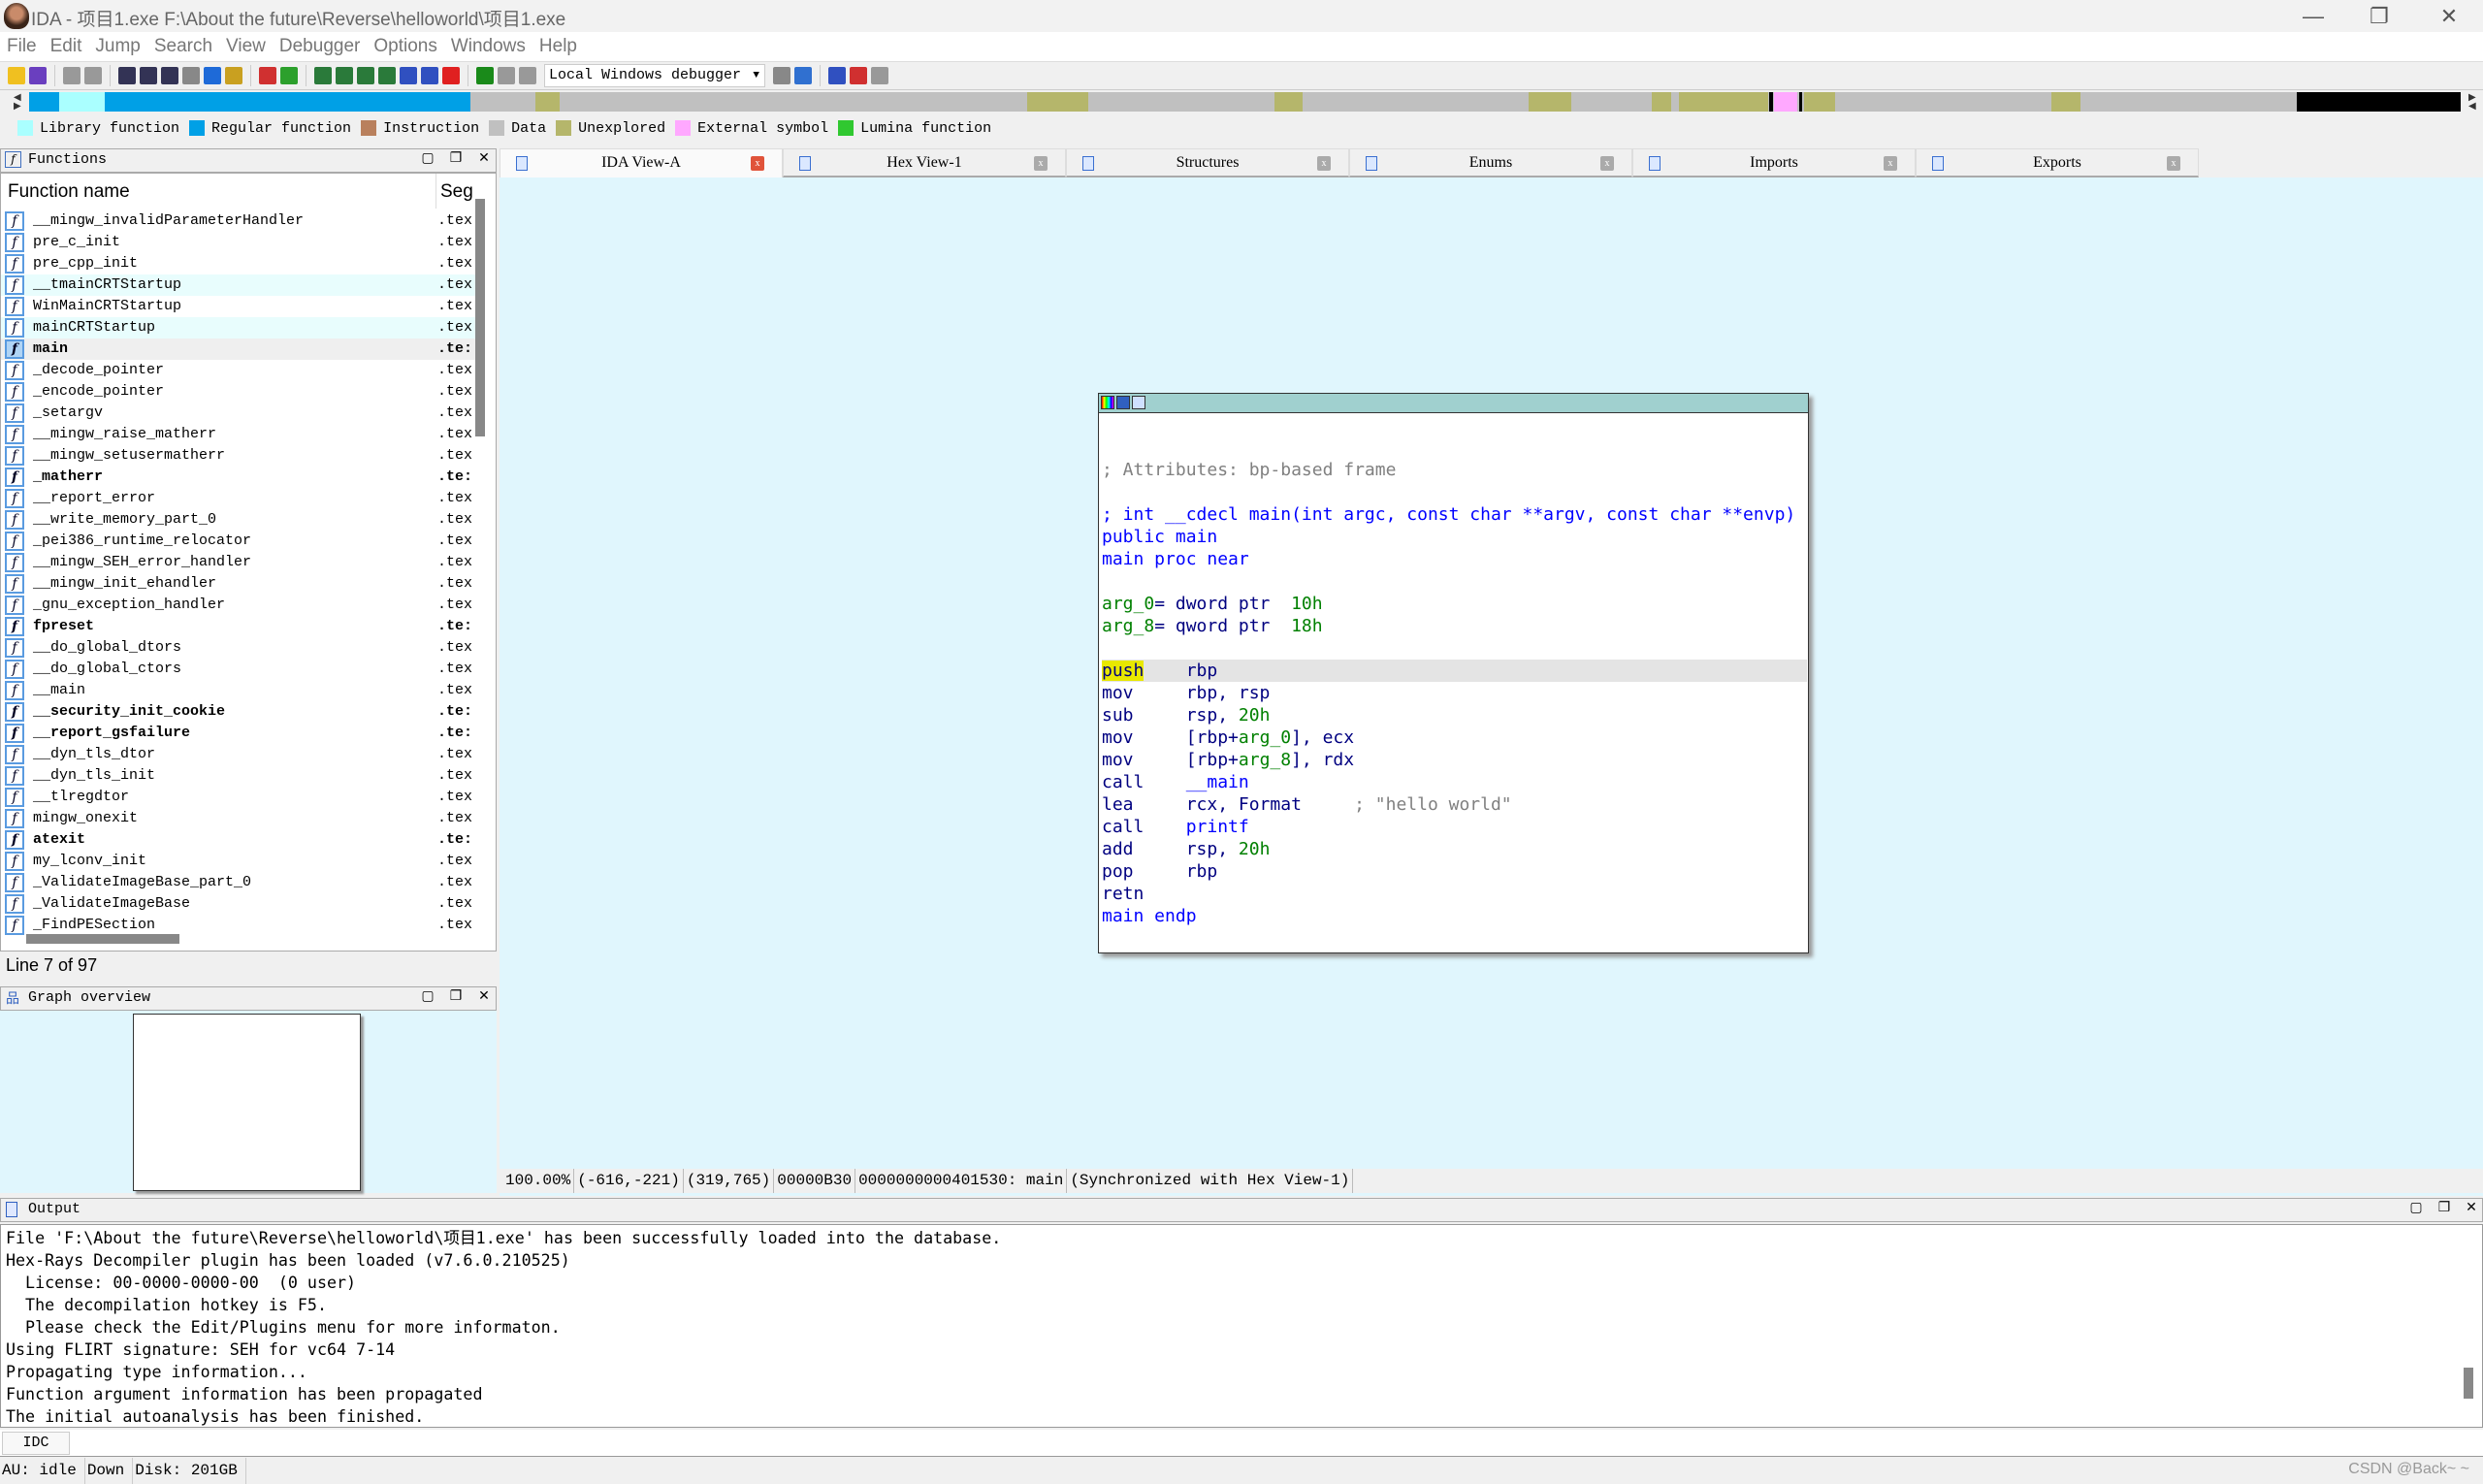 Image resolution: width=2483 pixels, height=1484 pixels. What do you see at coordinates (2313, 16) in the screenshot?
I see `minimize-button: —` at bounding box center [2313, 16].